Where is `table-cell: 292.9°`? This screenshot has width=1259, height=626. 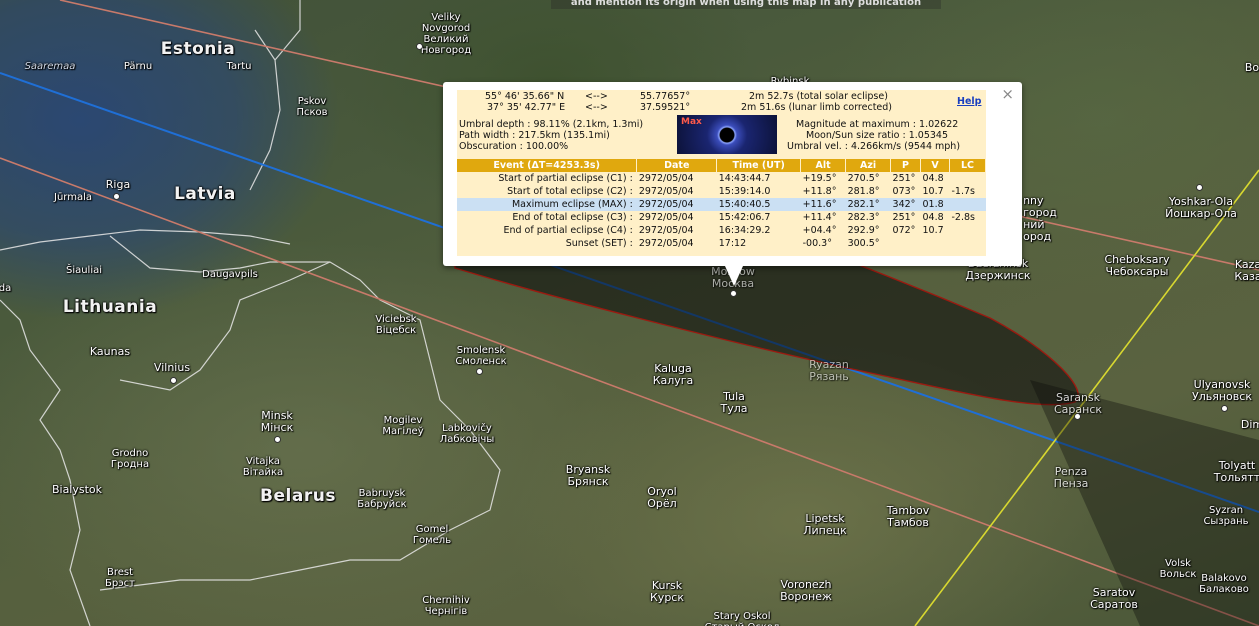
table-cell: 292.9° is located at coordinates (863, 230).